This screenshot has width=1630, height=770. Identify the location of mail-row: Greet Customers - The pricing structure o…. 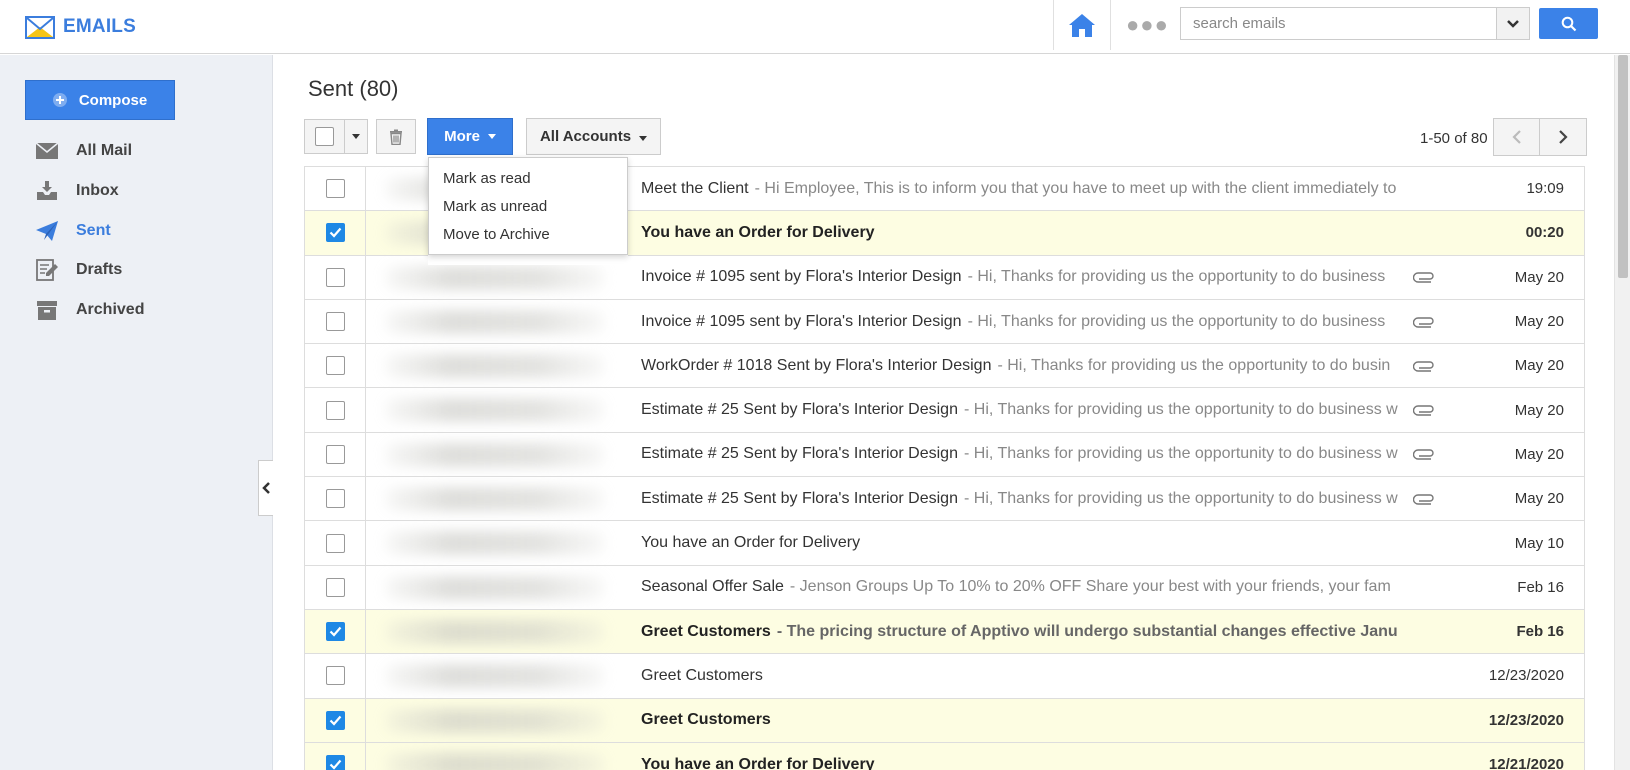
(944, 632).